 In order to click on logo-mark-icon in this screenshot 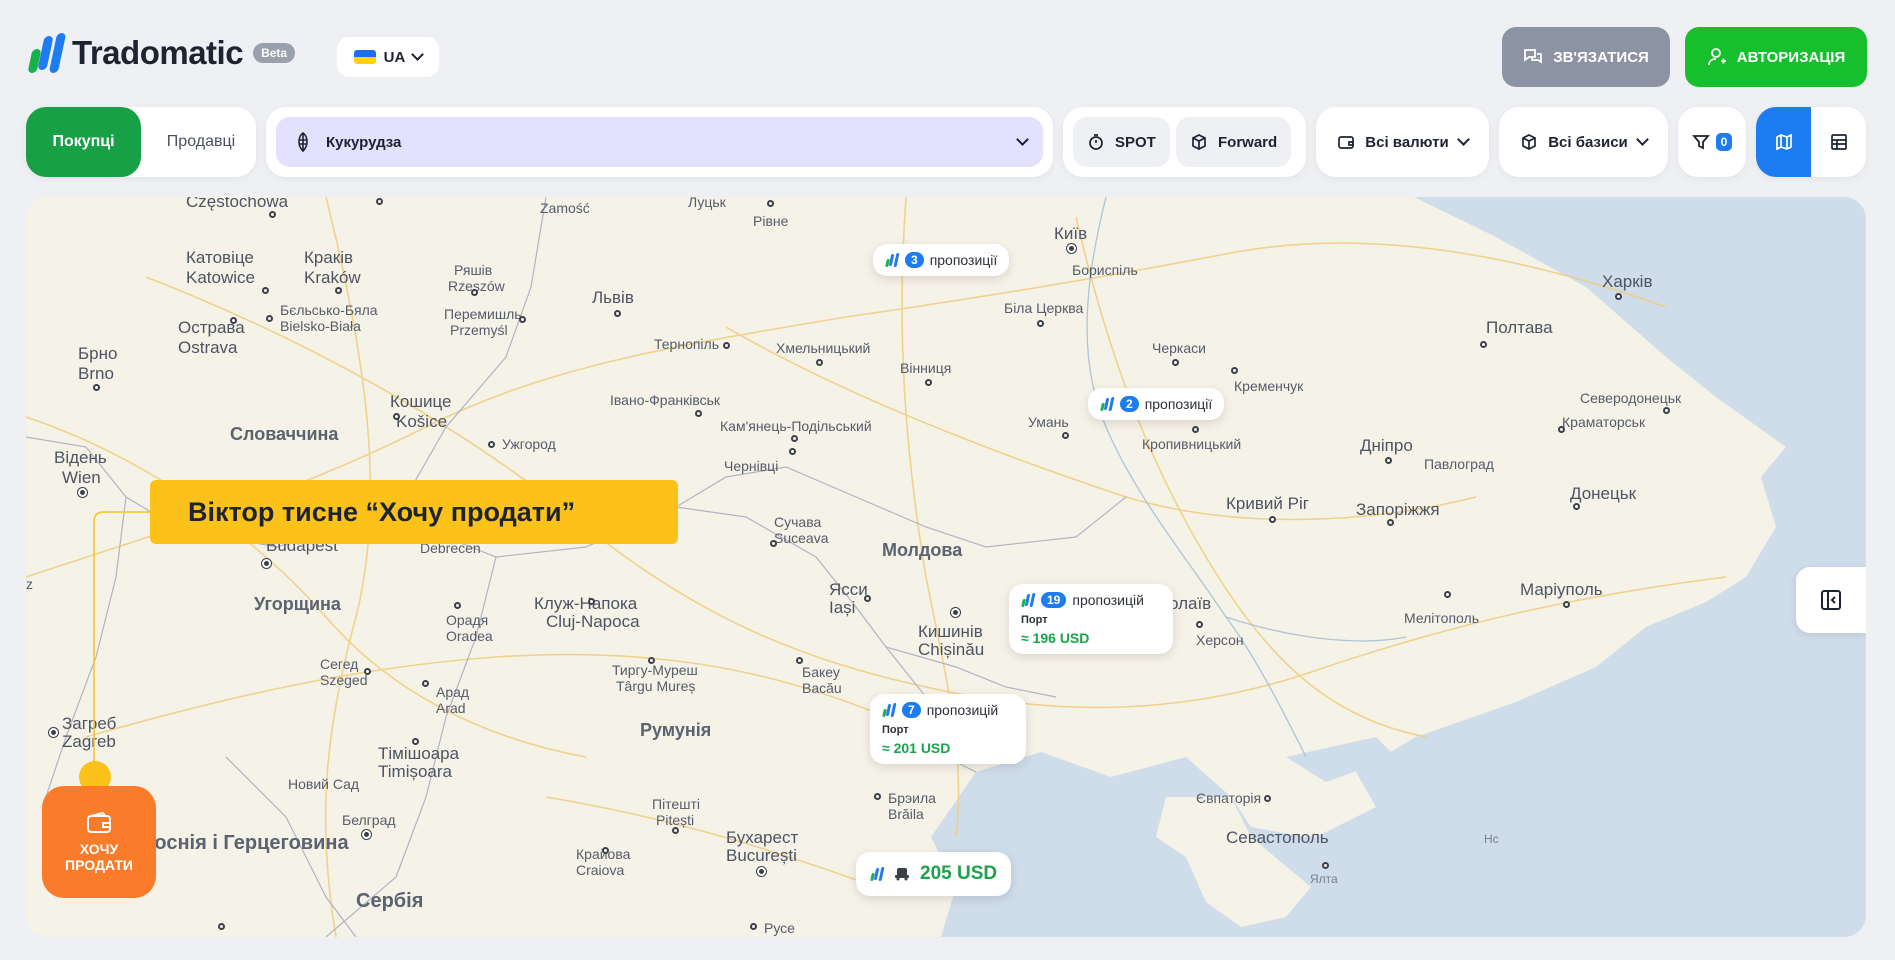, I will do `click(46, 53)`.